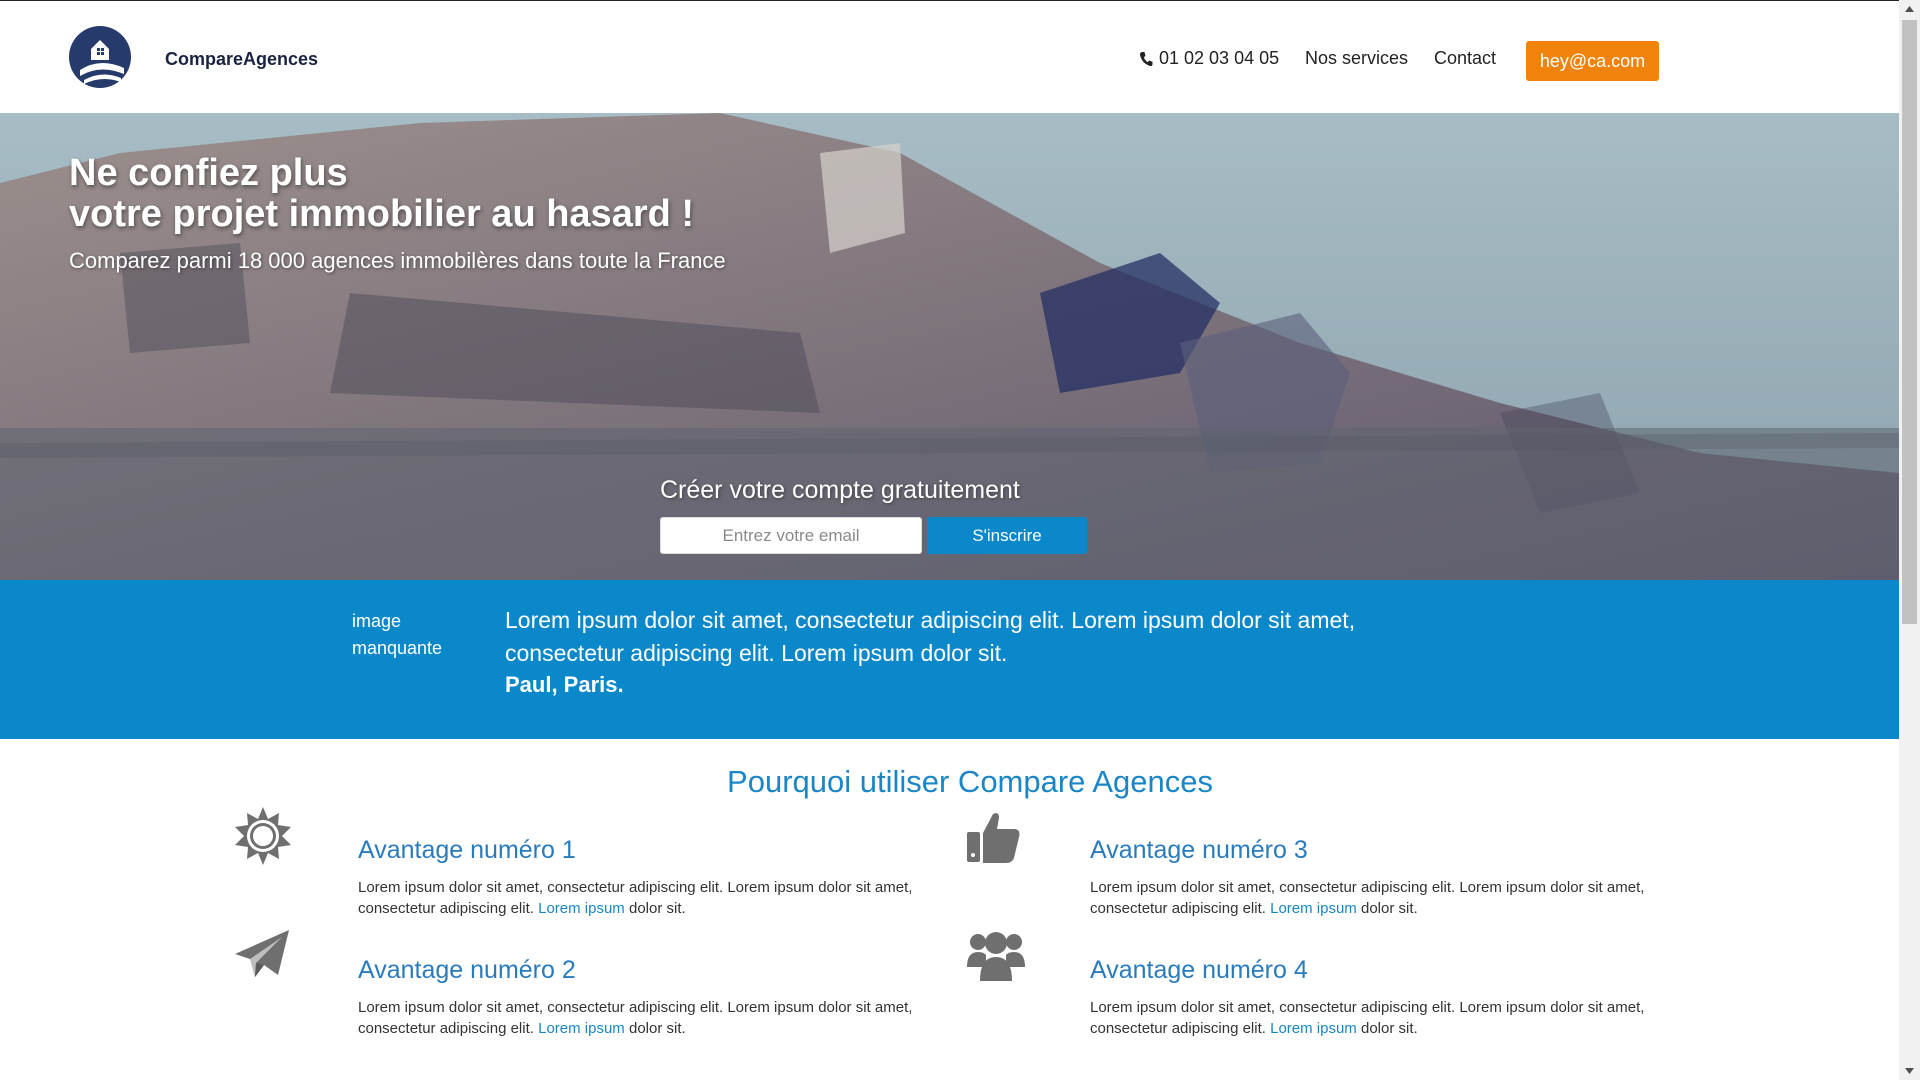 This screenshot has width=1920, height=1080. Describe the element at coordinates (448, 908) in the screenshot. I see `advantage-text-1-before: consectetur adipiscing elit.` at that location.